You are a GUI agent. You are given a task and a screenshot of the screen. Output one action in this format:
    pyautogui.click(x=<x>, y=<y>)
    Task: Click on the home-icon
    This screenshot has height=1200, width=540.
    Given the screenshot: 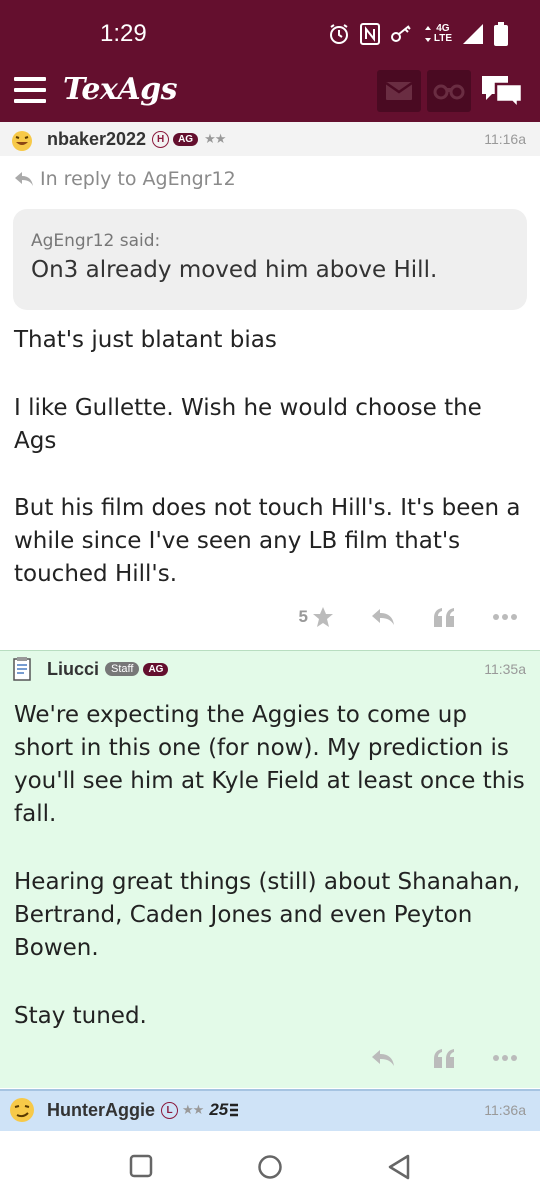 What is the action you would take?
    pyautogui.click(x=270, y=1167)
    